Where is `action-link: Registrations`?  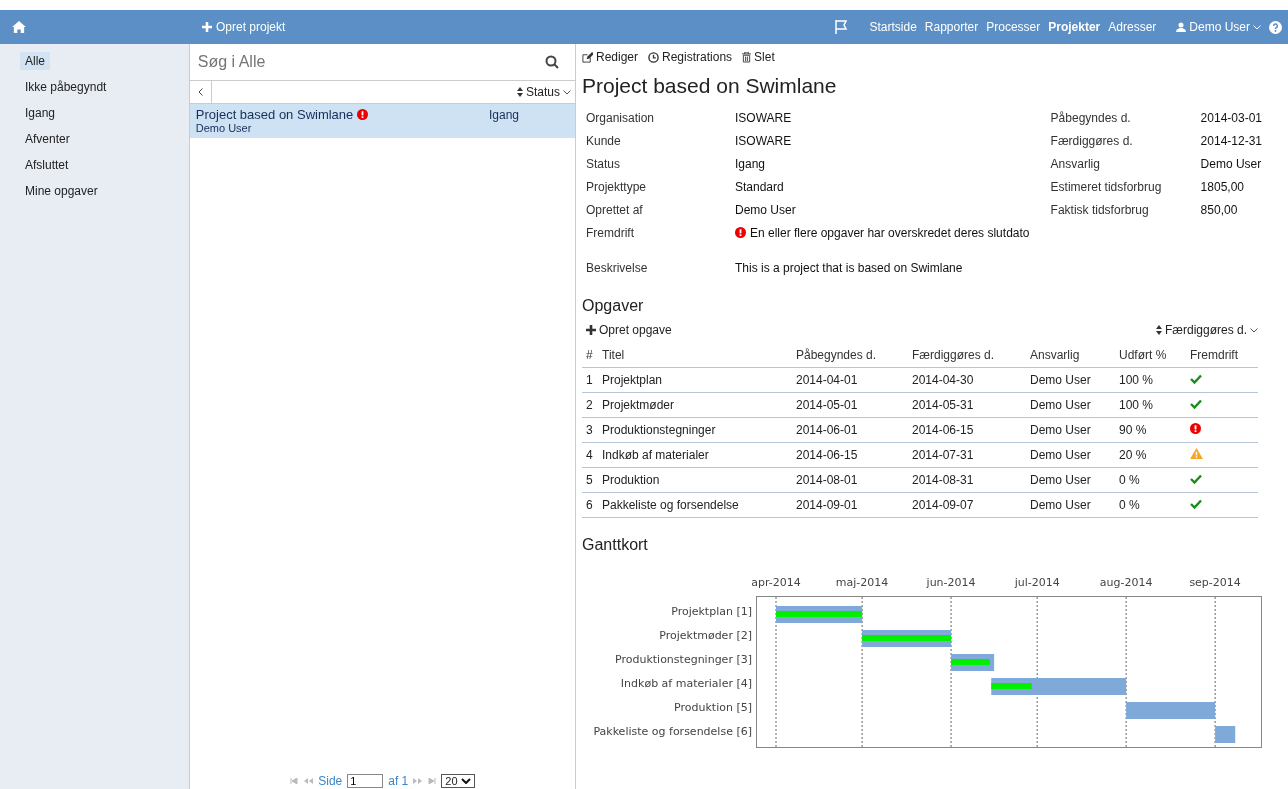 action-link: Registrations is located at coordinates (690, 57).